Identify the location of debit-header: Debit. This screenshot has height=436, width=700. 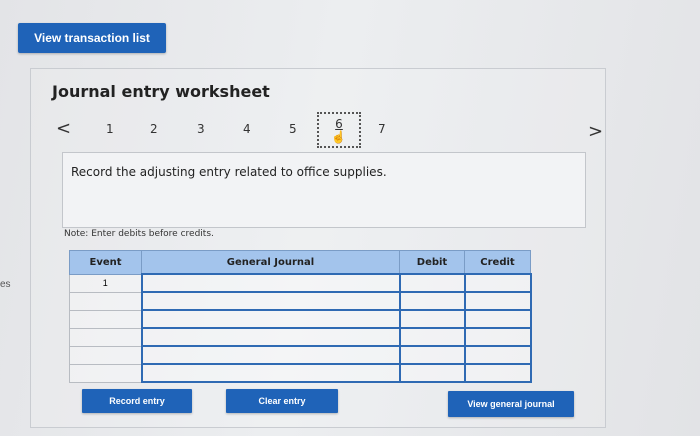
(432, 262).